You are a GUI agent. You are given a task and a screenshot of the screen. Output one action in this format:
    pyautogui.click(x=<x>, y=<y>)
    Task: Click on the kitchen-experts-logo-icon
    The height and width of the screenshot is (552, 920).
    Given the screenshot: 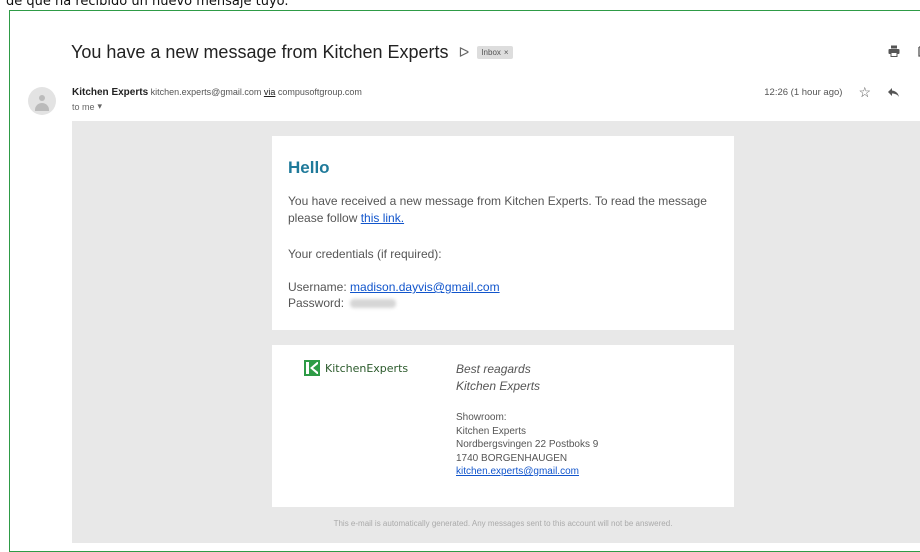 What is the action you would take?
    pyautogui.click(x=312, y=368)
    